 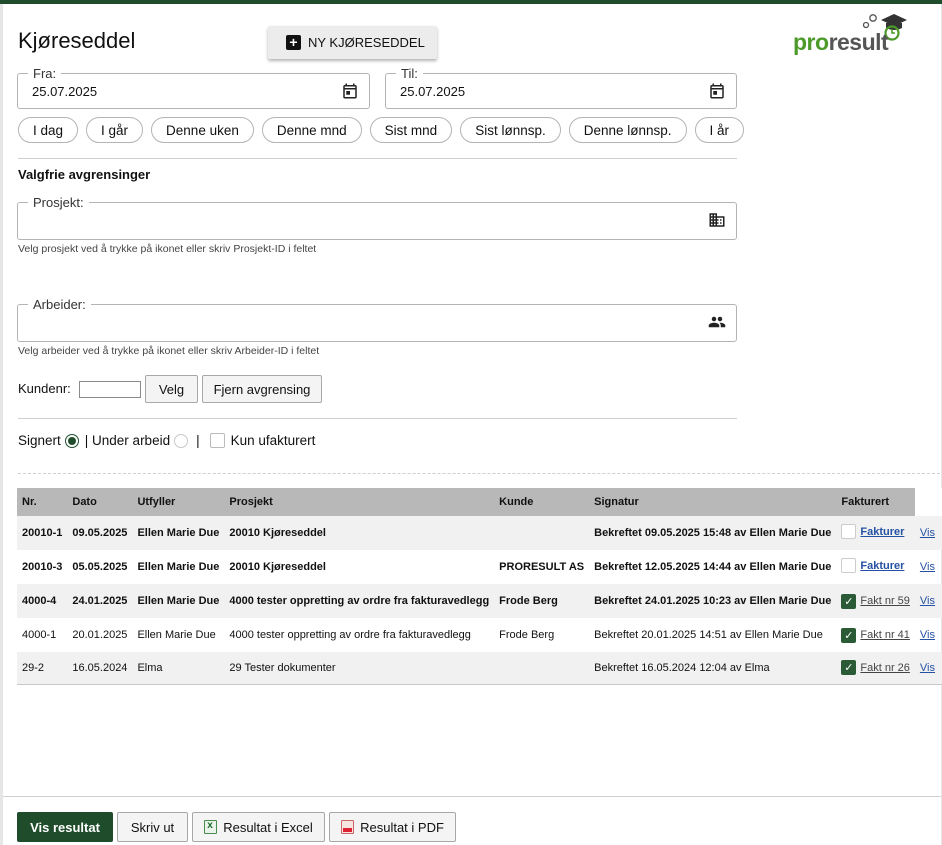 What do you see at coordinates (433, 91) in the screenshot?
I see `to-date-value: 25.07.2025` at bounding box center [433, 91].